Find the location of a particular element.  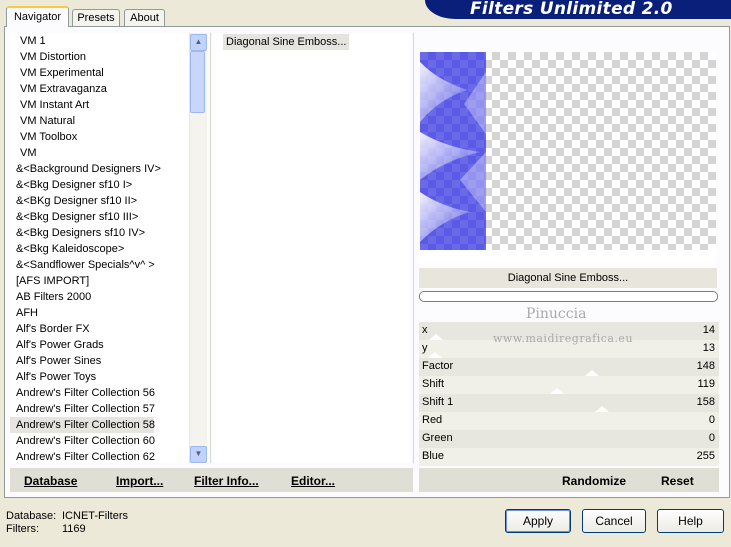

scroll-thumb is located at coordinates (197, 82).